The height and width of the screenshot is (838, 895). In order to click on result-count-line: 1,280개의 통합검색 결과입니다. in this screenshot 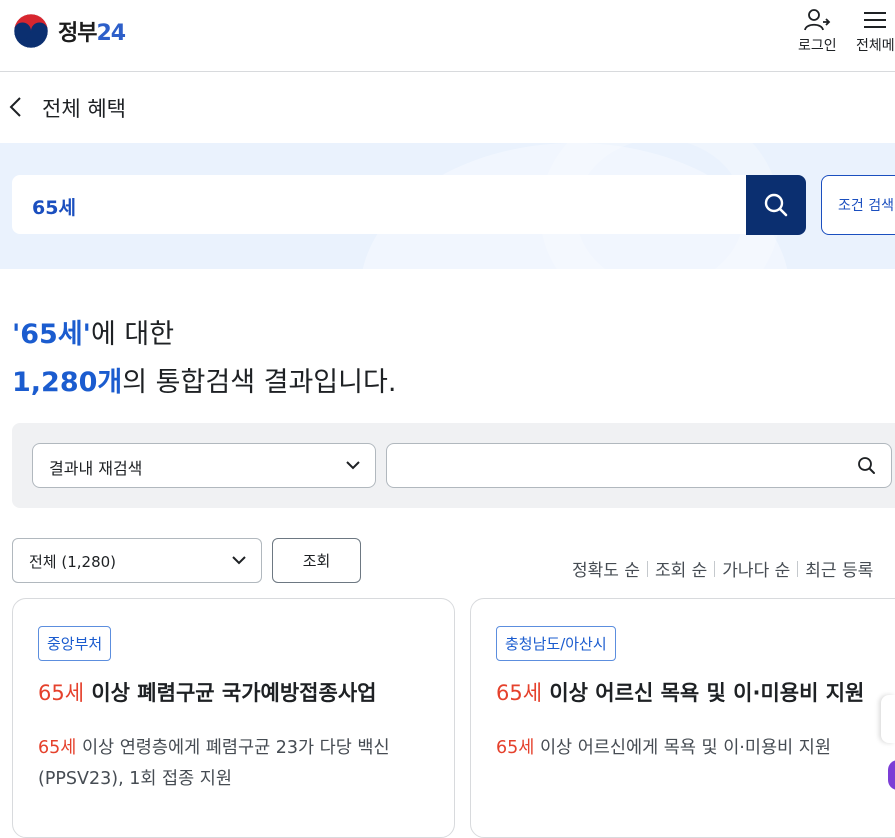, I will do `click(204, 382)`.